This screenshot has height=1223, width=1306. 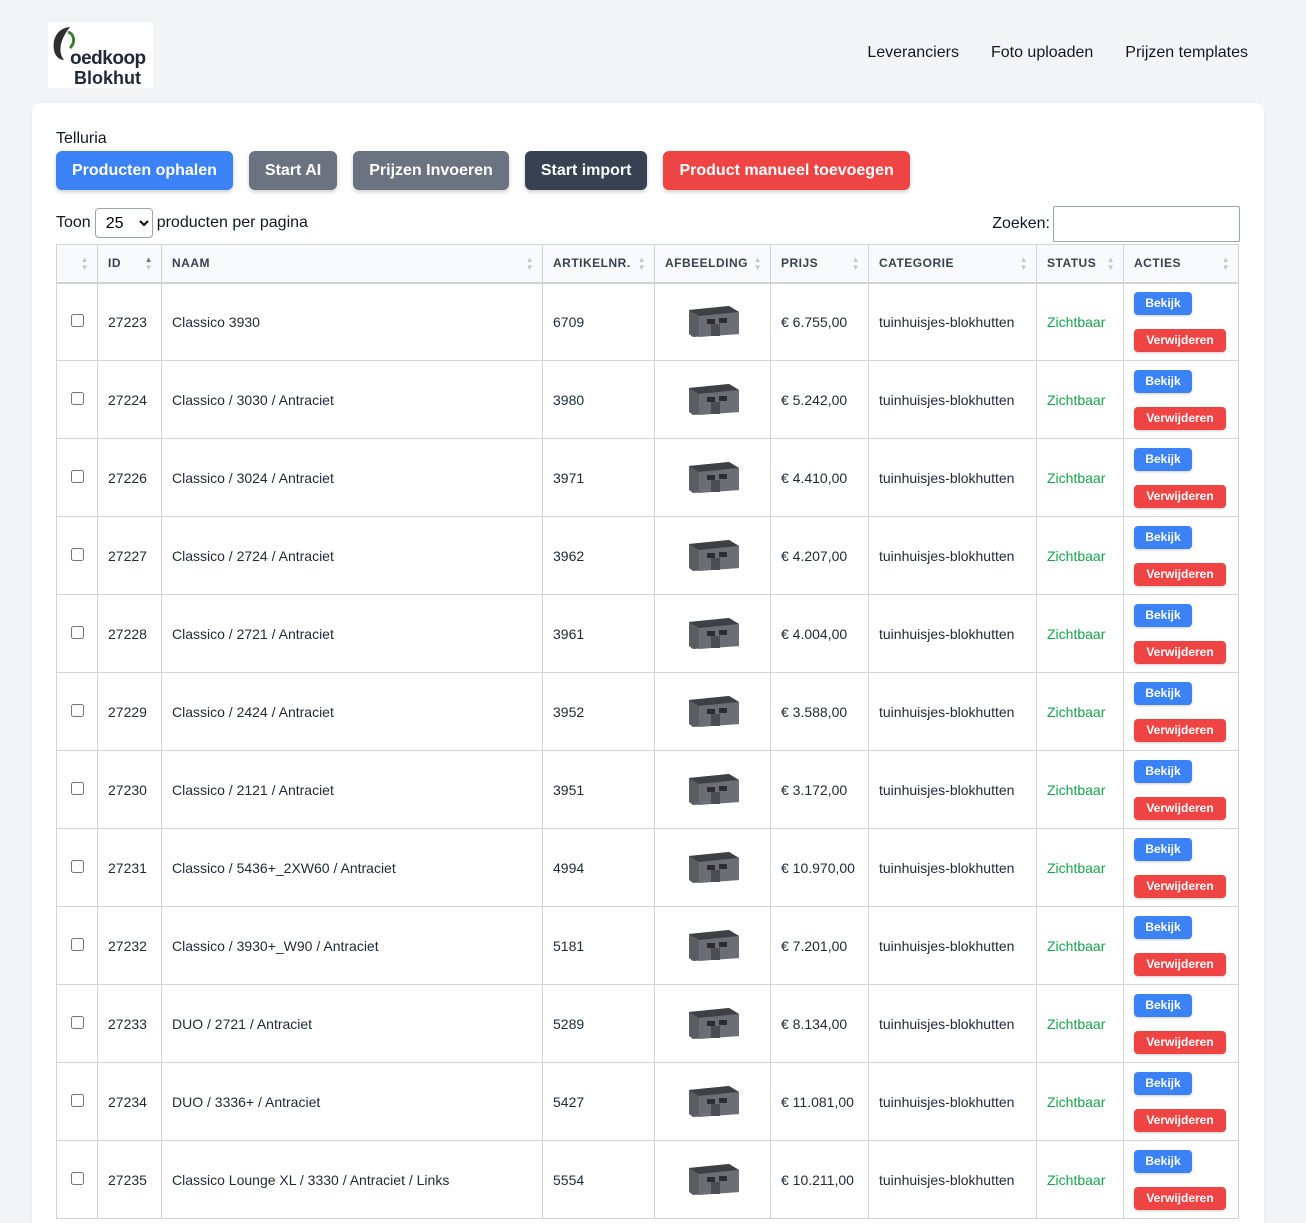 What do you see at coordinates (819, 1179) in the screenshot?
I see `row-price: € 10.211,00` at bounding box center [819, 1179].